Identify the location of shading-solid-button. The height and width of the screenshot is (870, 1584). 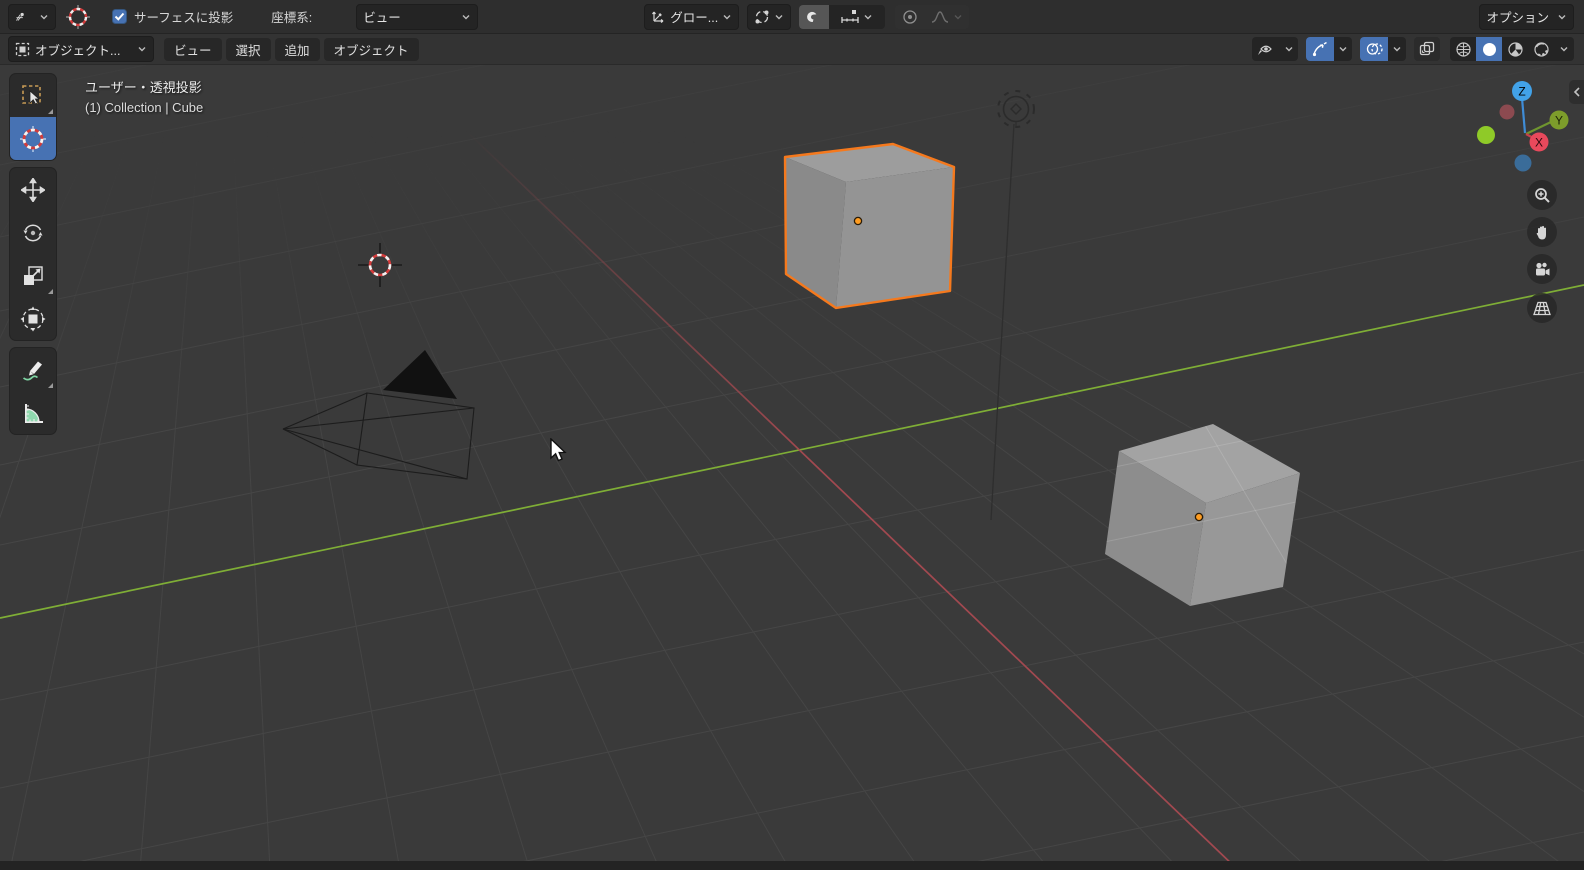
(1489, 49).